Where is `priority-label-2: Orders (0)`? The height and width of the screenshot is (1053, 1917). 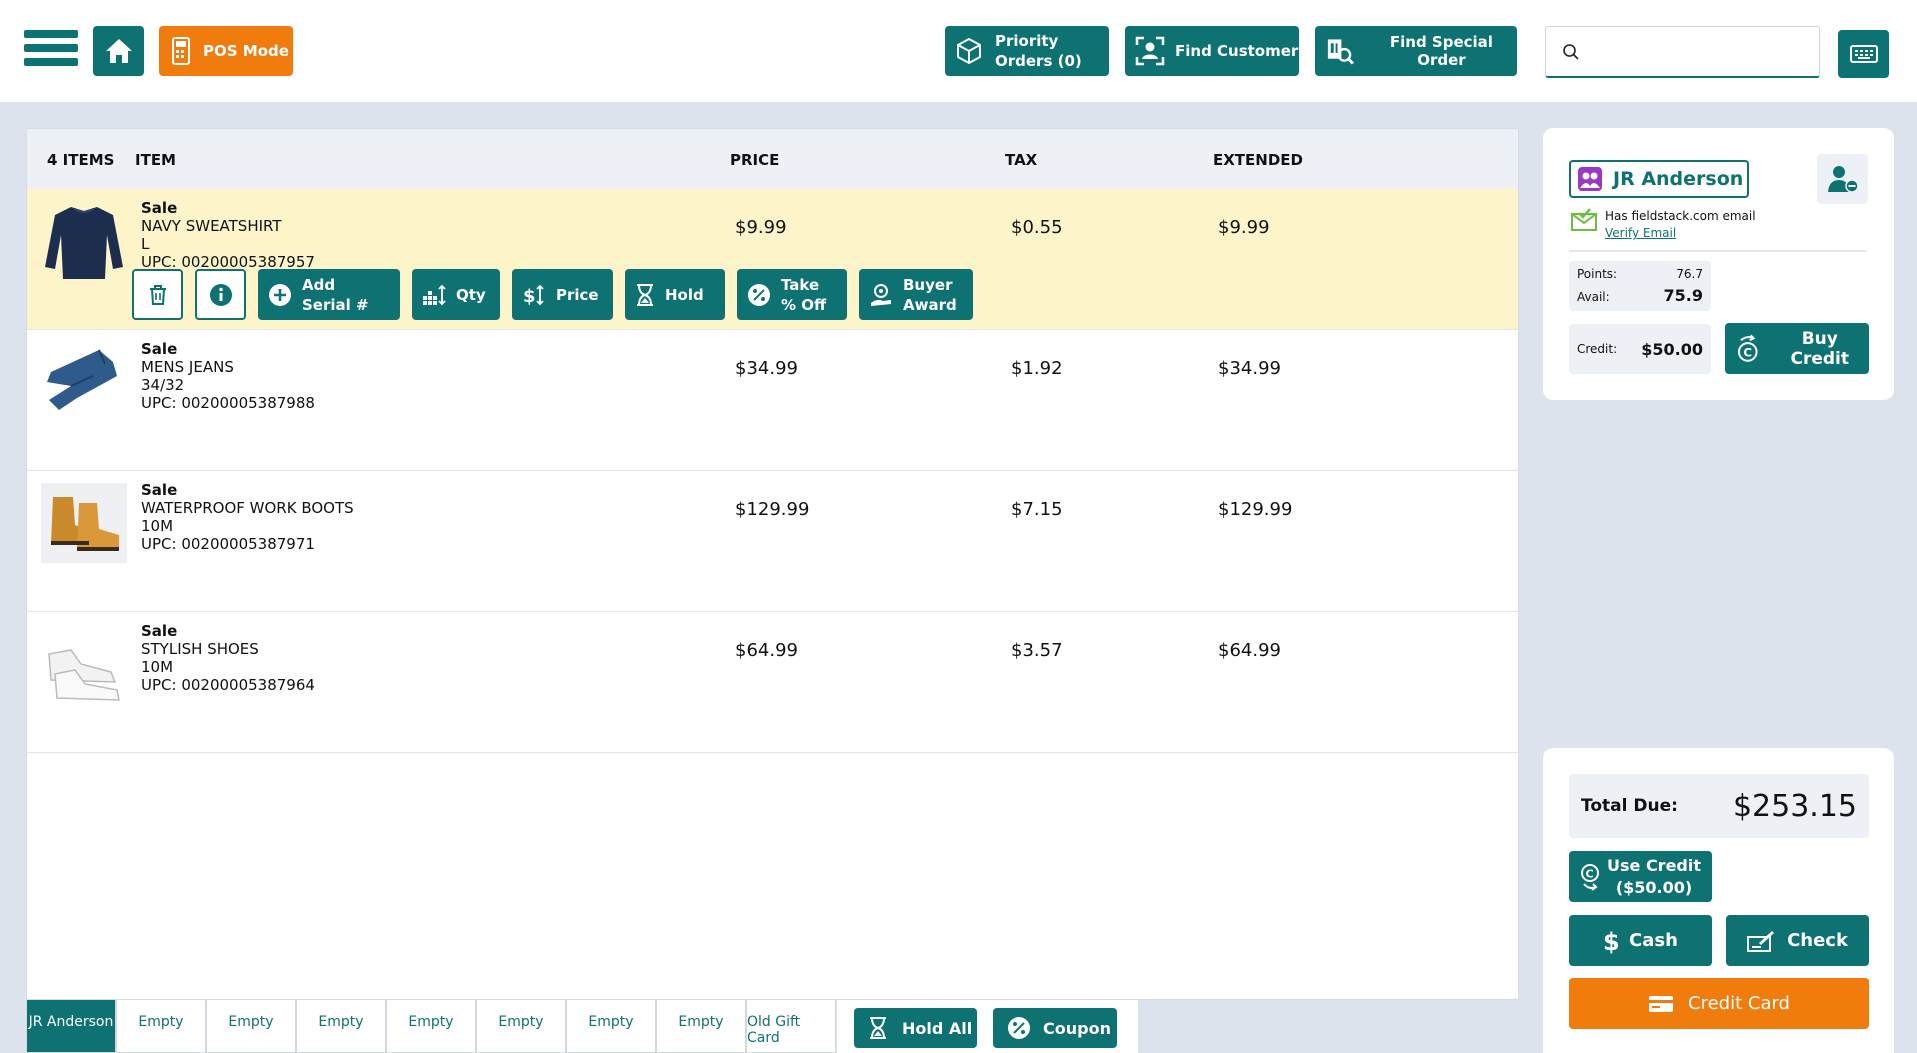 priority-label-2: Orders (0) is located at coordinates (1038, 61).